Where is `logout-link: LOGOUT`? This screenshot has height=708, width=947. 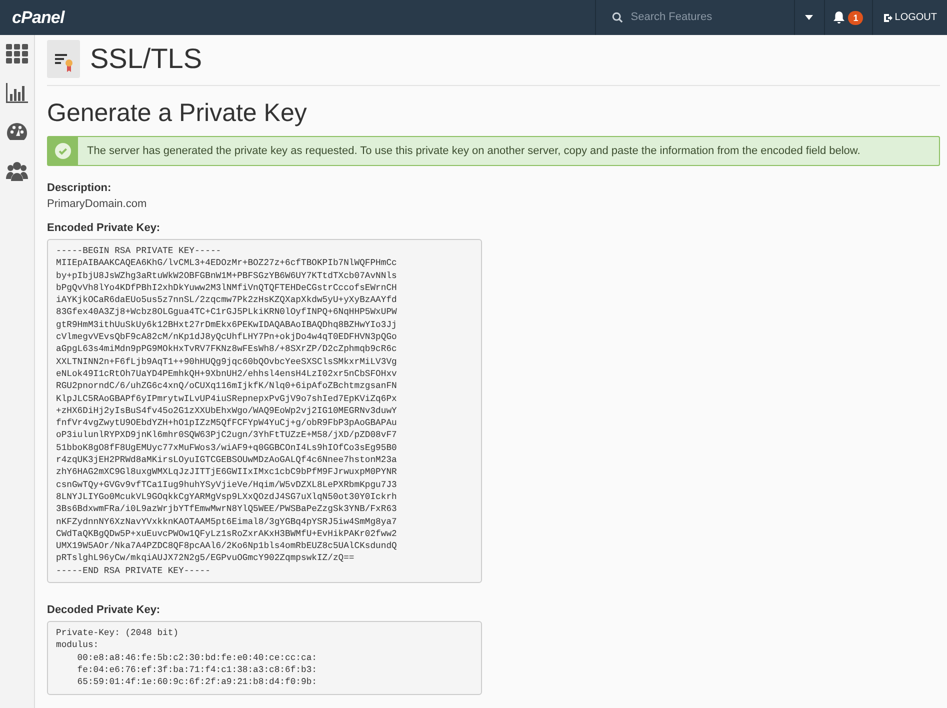
logout-link: LOGOUT is located at coordinates (909, 17).